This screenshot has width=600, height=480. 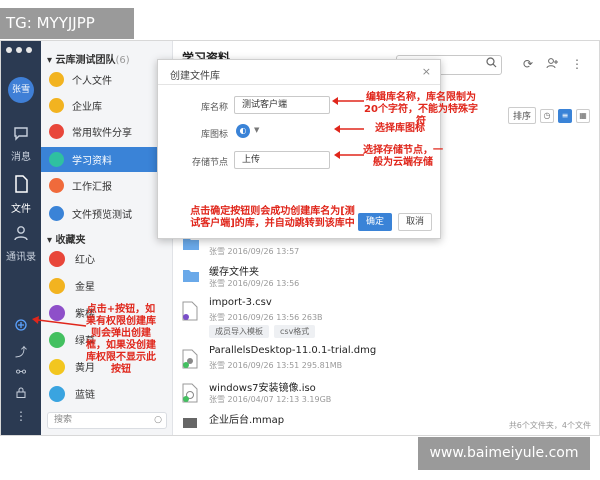 I want to click on search-icon: ○, so click(x=158, y=420).